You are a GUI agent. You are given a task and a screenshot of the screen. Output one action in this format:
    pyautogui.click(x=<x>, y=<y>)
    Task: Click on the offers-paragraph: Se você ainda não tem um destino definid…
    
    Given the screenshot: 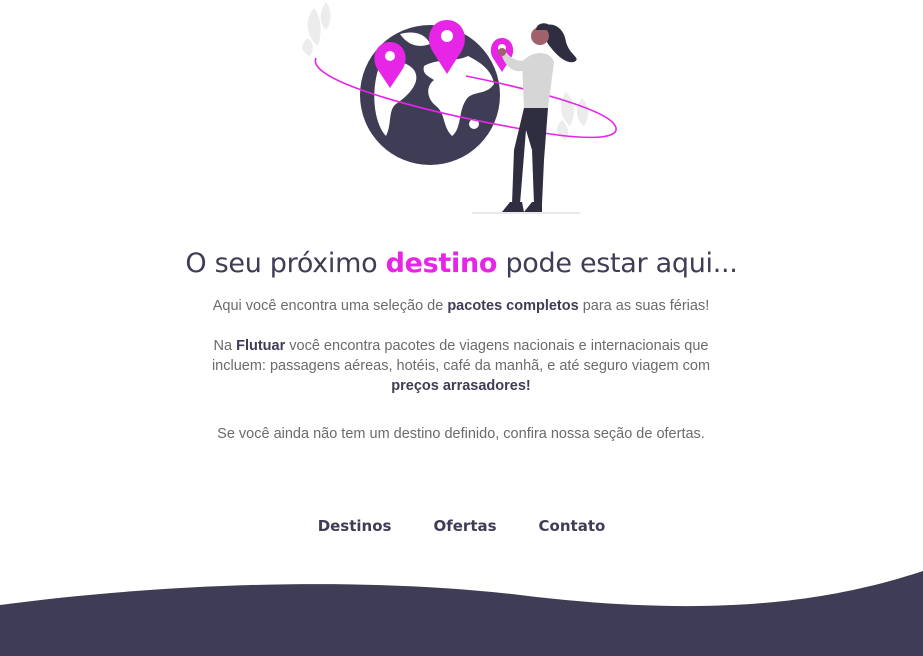 What is the action you would take?
    pyautogui.click(x=461, y=434)
    